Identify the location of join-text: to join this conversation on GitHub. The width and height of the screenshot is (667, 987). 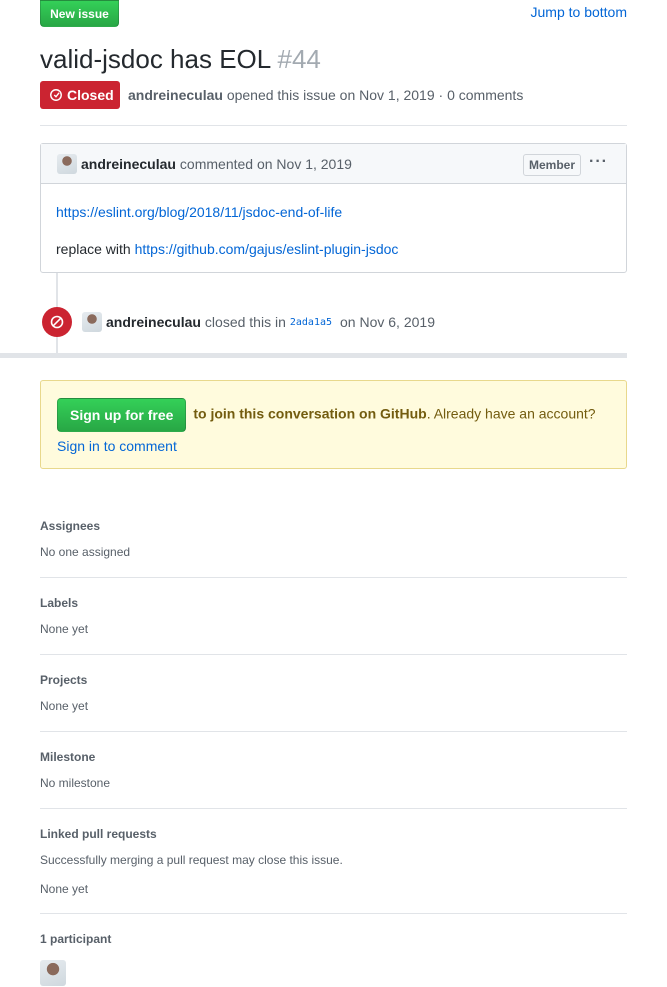
(310, 413).